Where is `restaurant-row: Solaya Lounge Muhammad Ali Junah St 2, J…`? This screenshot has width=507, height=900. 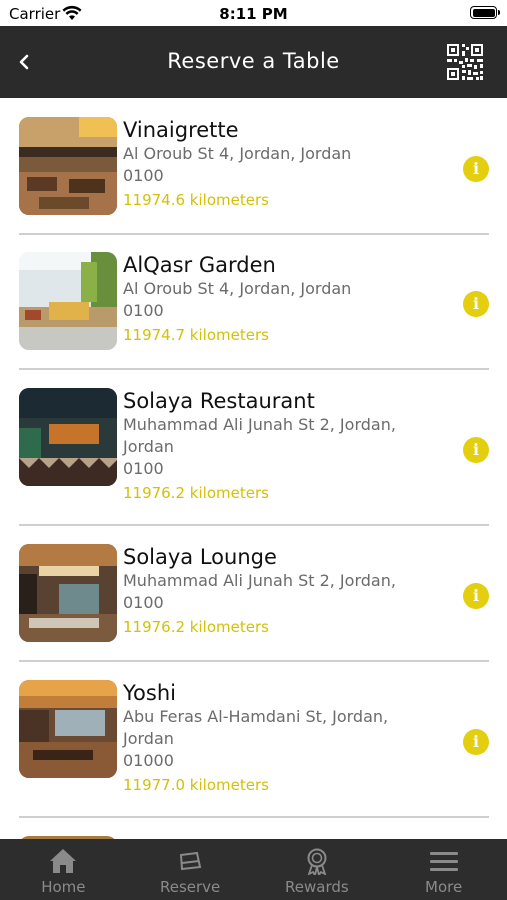
restaurant-row: Solaya Lounge Muhammad Ali Junah St 2, J… is located at coordinates (254, 603).